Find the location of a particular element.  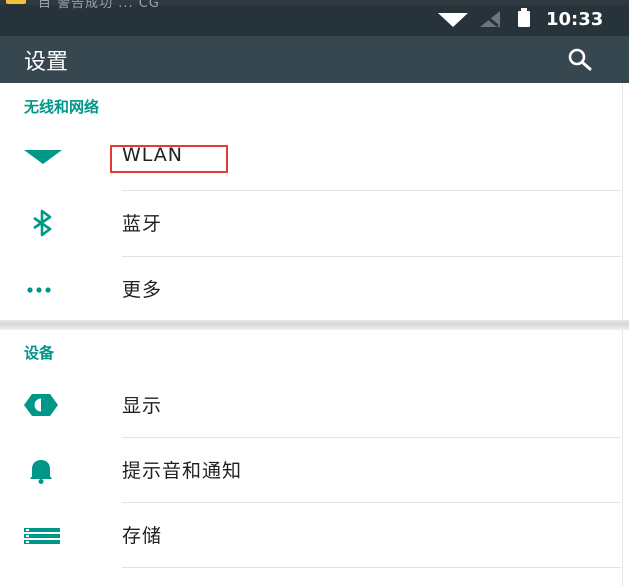

status-bar: 目 警告成功 ... CG 10:33 is located at coordinates (314, 18).